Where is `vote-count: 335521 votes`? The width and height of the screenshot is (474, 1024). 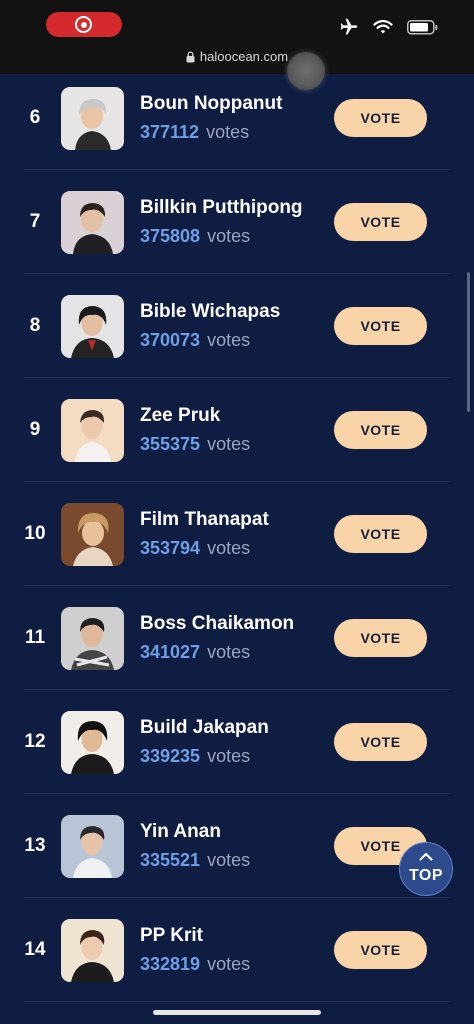 vote-count: 335521 votes is located at coordinates (195, 860).